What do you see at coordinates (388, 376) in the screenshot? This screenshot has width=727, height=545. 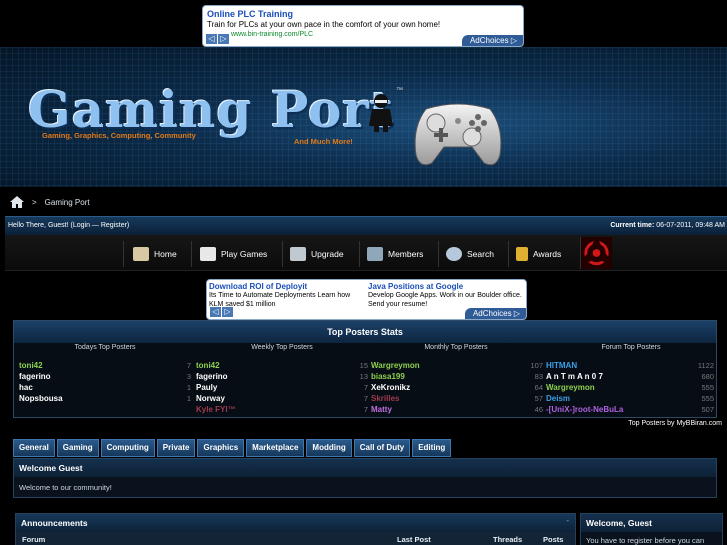 I see `poster-name-link: biasa199` at bounding box center [388, 376].